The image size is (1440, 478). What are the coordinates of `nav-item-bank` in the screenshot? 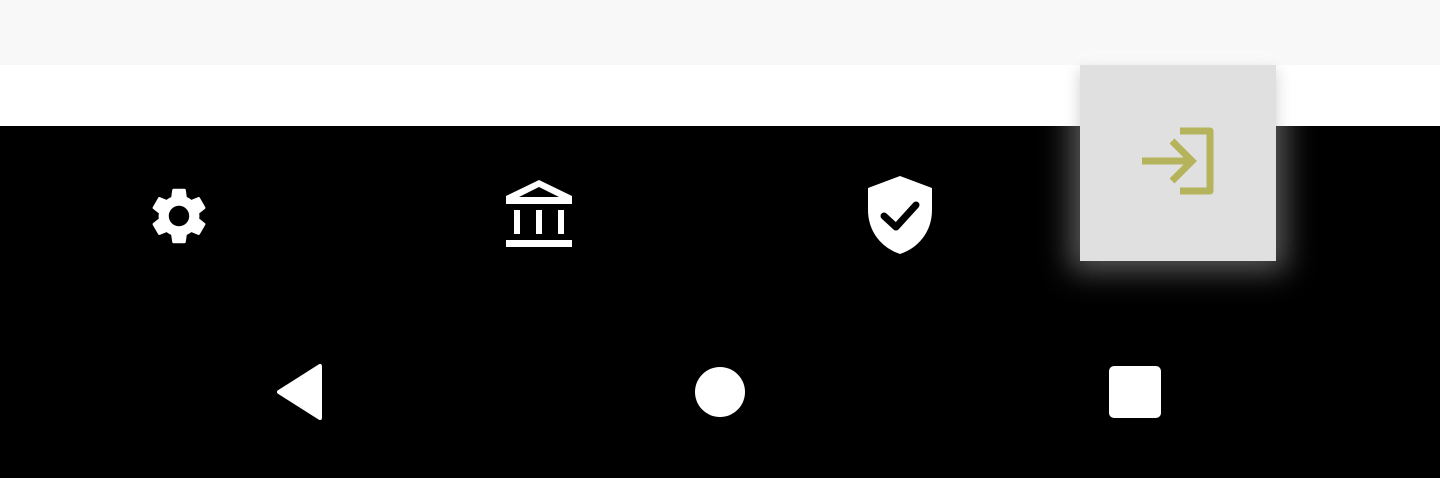 It's located at (539, 216).